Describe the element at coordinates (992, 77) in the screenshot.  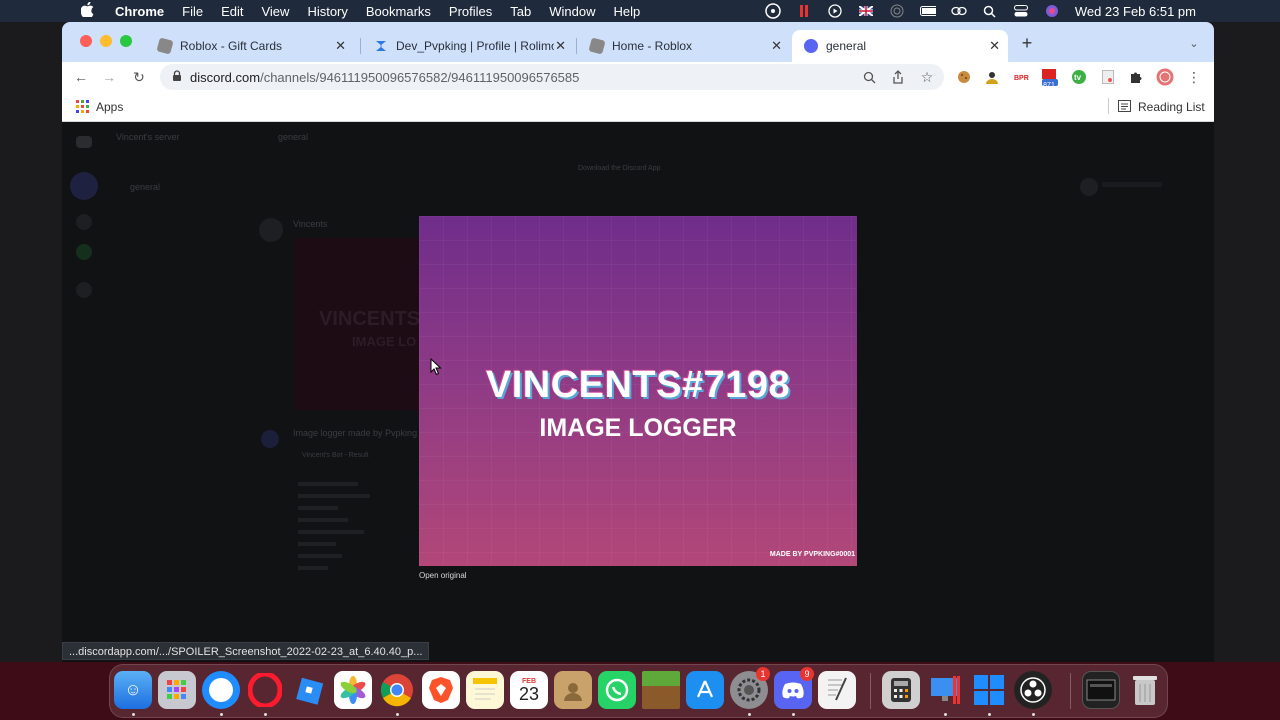
I see `user-extension-icon` at that location.